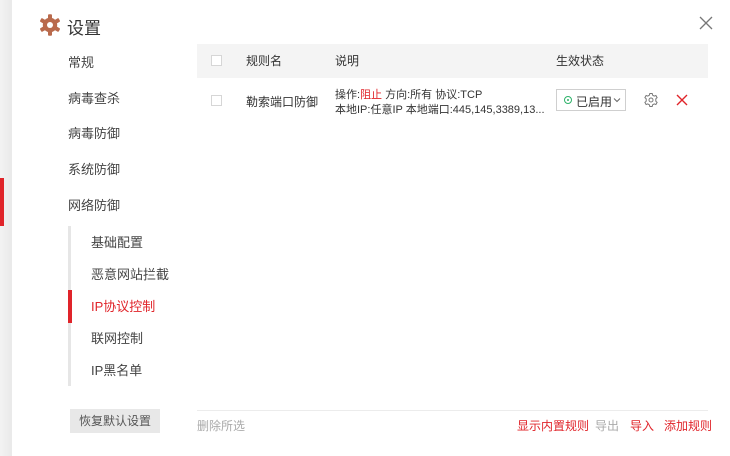  Describe the element at coordinates (216, 60) in the screenshot. I see `select-all-checkbox` at that location.